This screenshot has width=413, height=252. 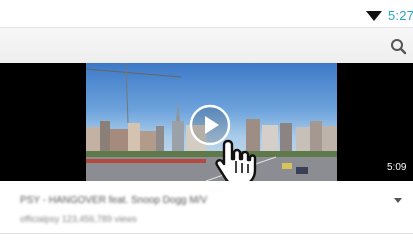 What do you see at coordinates (206, 45) in the screenshot?
I see `action-bar` at bounding box center [206, 45].